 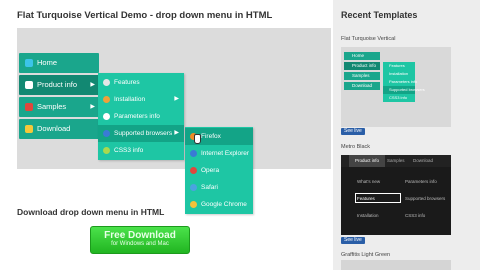 What do you see at coordinates (29, 63) in the screenshot?
I see `home-icon` at bounding box center [29, 63].